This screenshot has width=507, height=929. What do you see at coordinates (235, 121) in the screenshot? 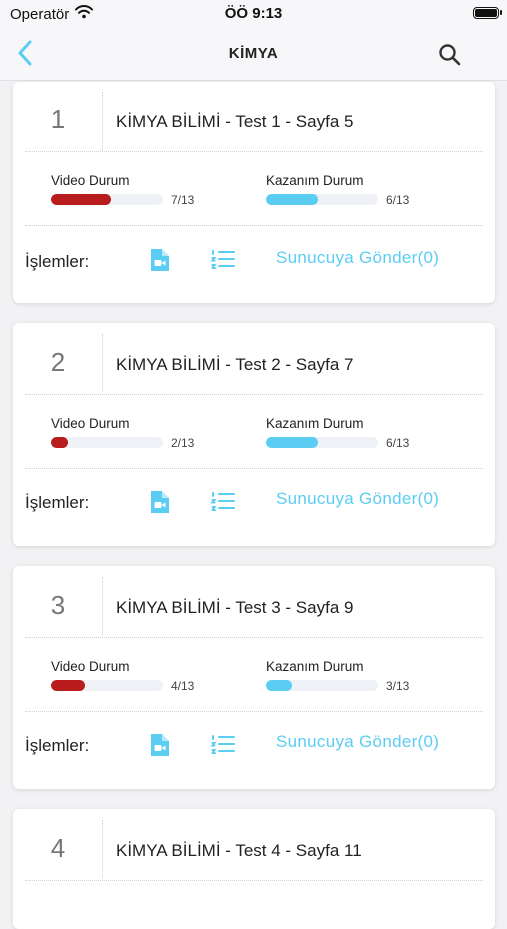
I see `card-title: KİMYA BİLİMİ - Test 1 - Sayfa 5` at bounding box center [235, 121].